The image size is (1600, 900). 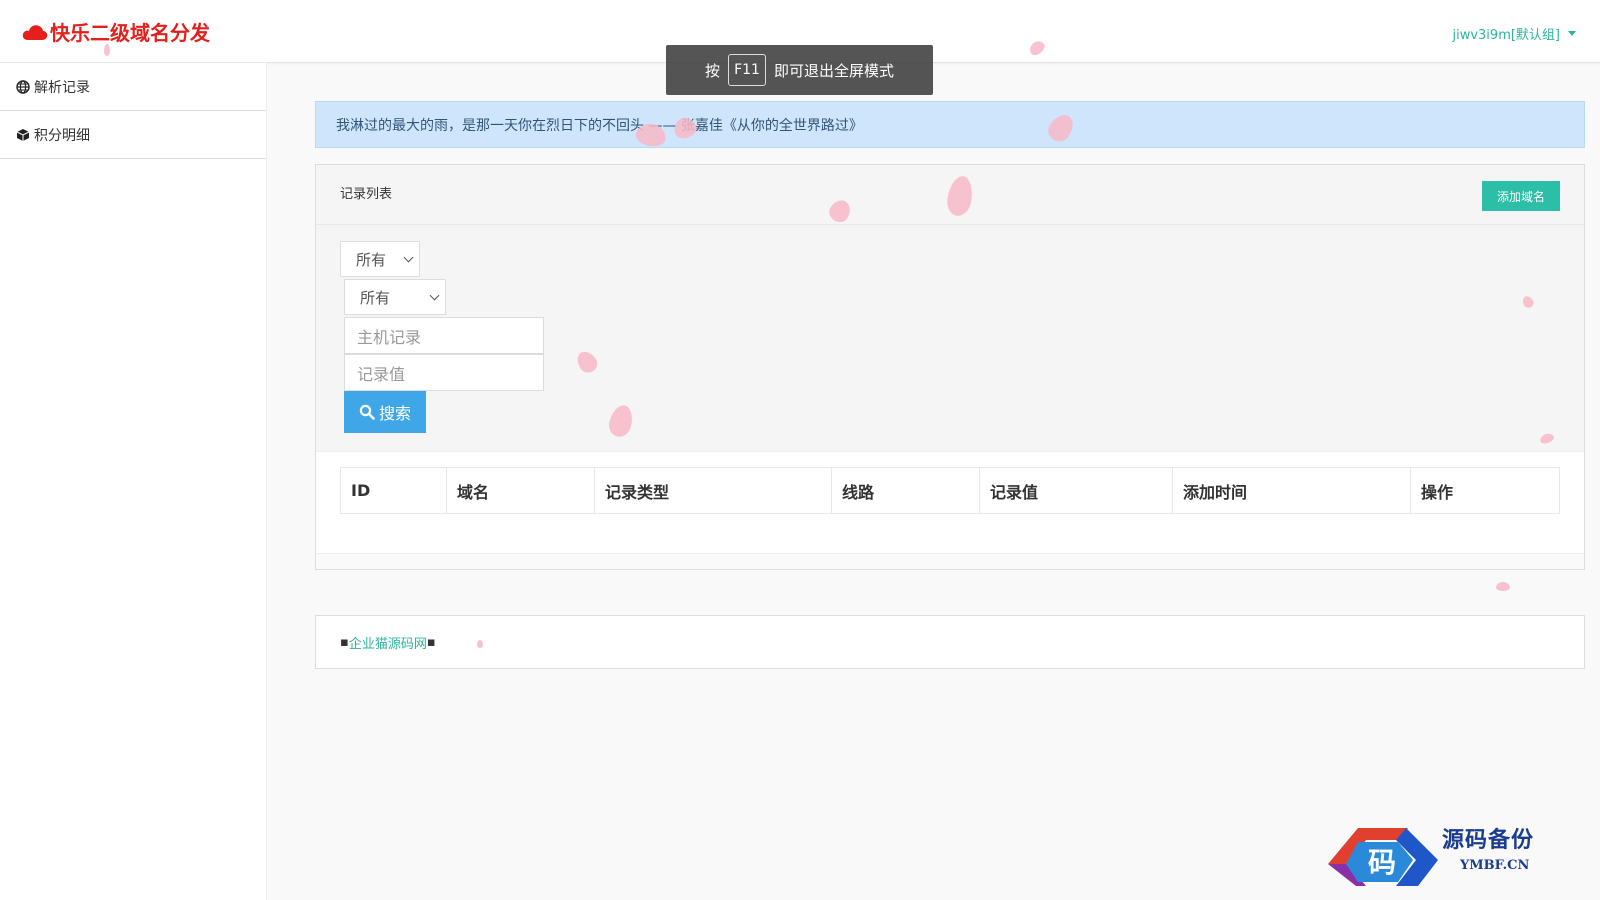 What do you see at coordinates (395, 297) in the screenshot?
I see `line-select: 所有` at bounding box center [395, 297].